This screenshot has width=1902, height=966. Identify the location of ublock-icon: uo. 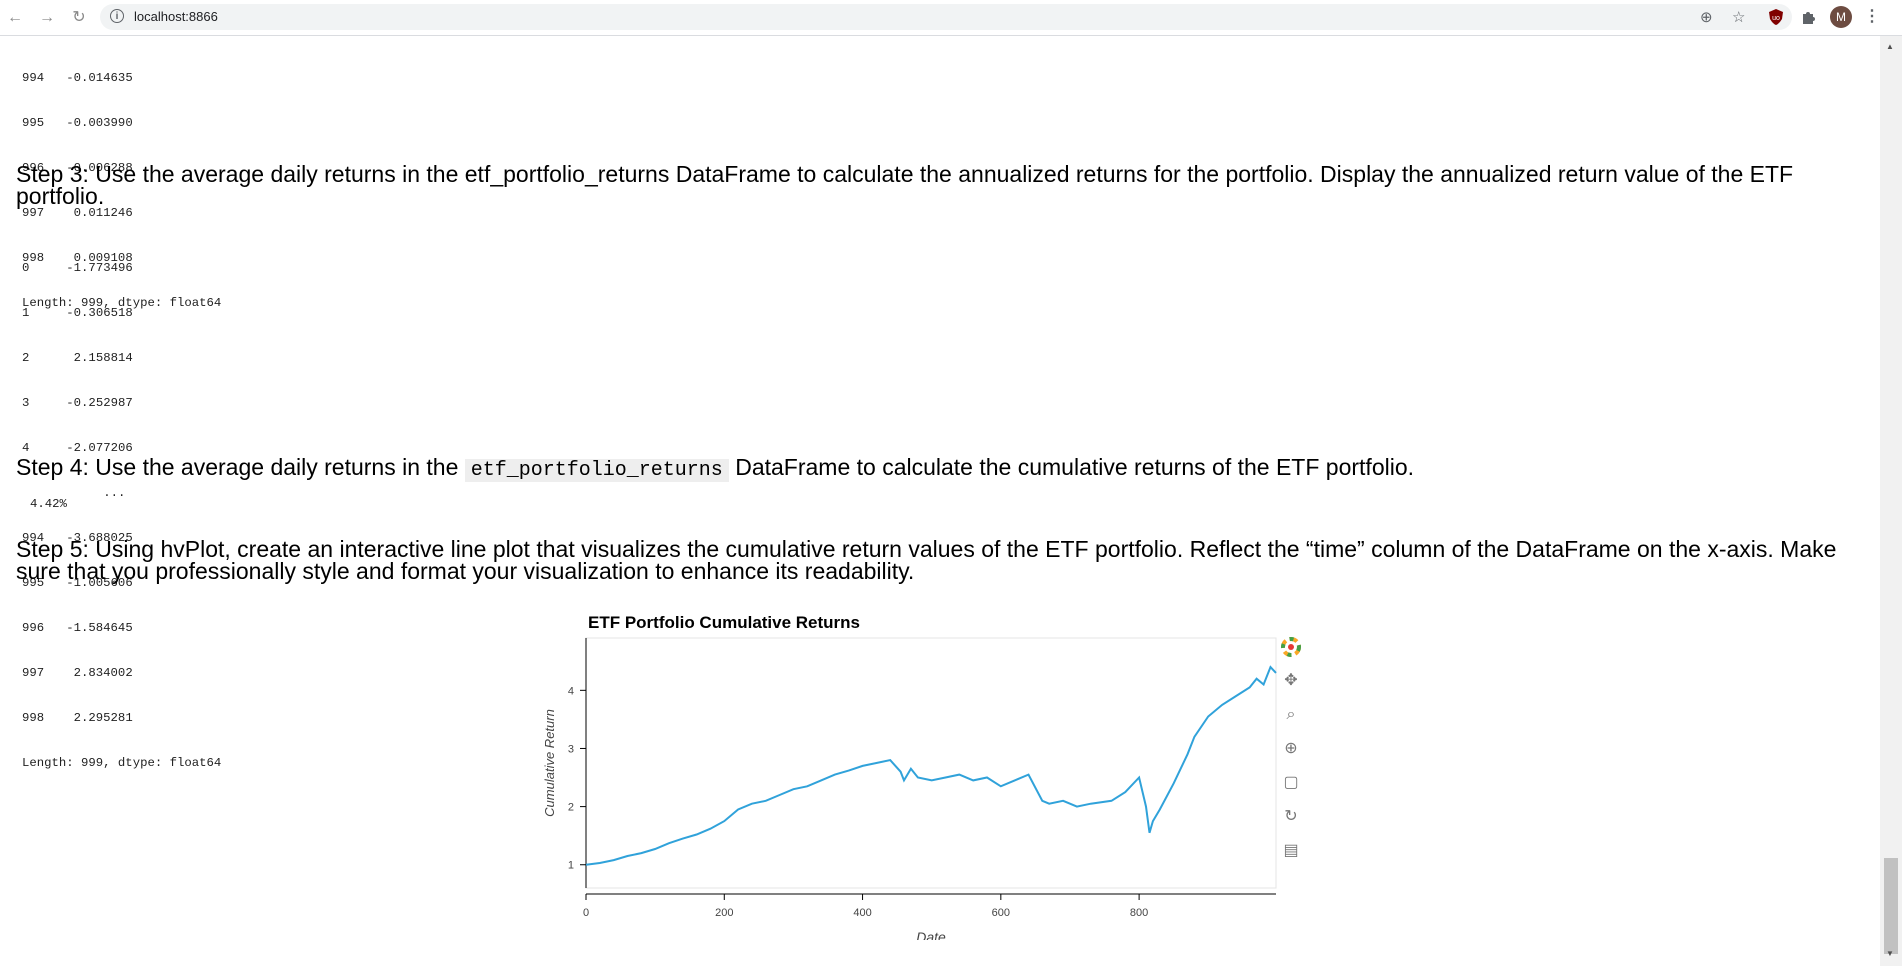
(1776, 17).